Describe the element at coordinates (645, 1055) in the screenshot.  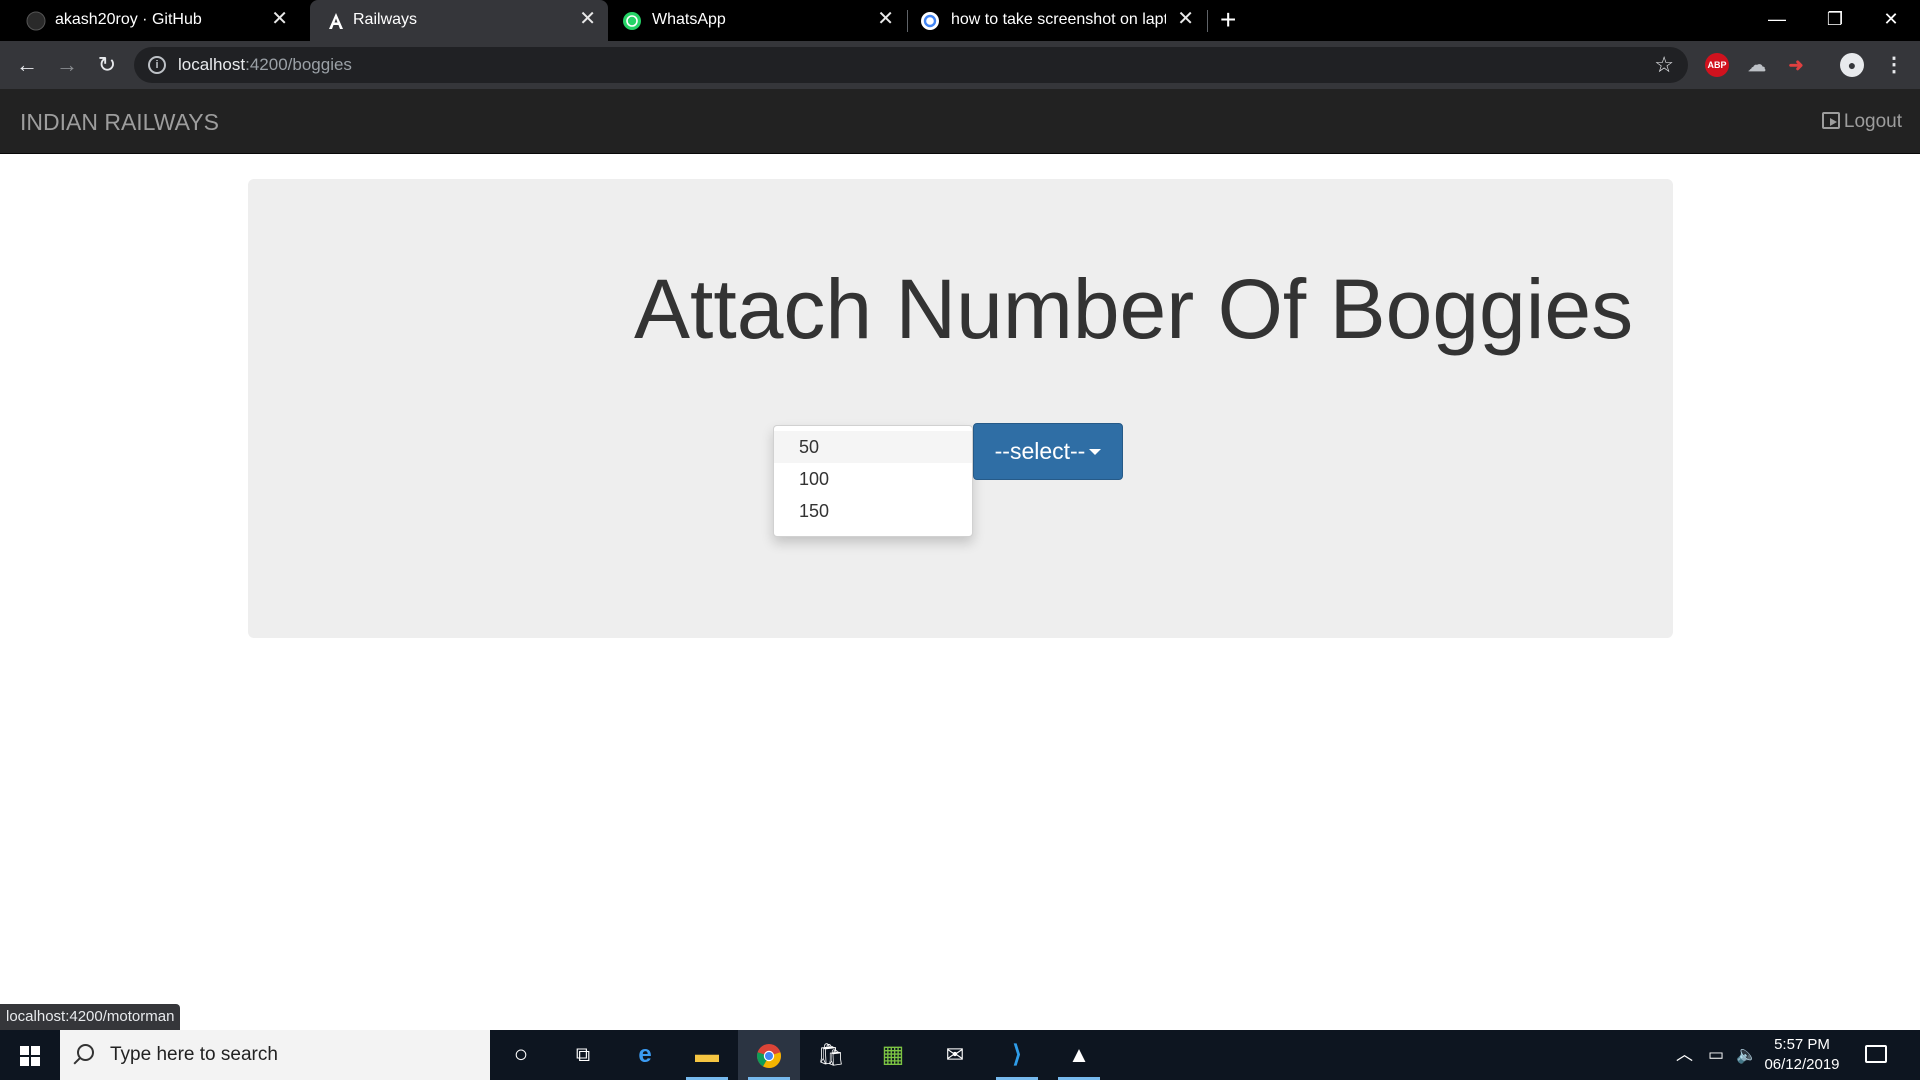
I see `edge-browser-icon: e` at that location.